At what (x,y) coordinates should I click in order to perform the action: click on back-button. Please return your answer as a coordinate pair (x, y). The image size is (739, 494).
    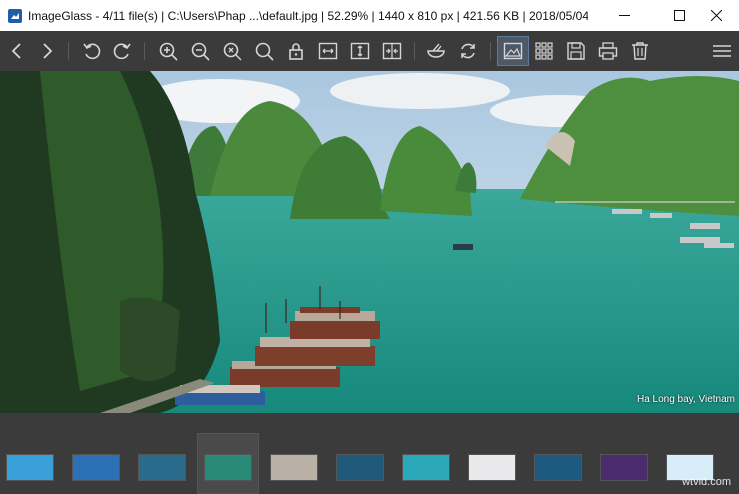
    Looking at the image, I should click on (17, 51).